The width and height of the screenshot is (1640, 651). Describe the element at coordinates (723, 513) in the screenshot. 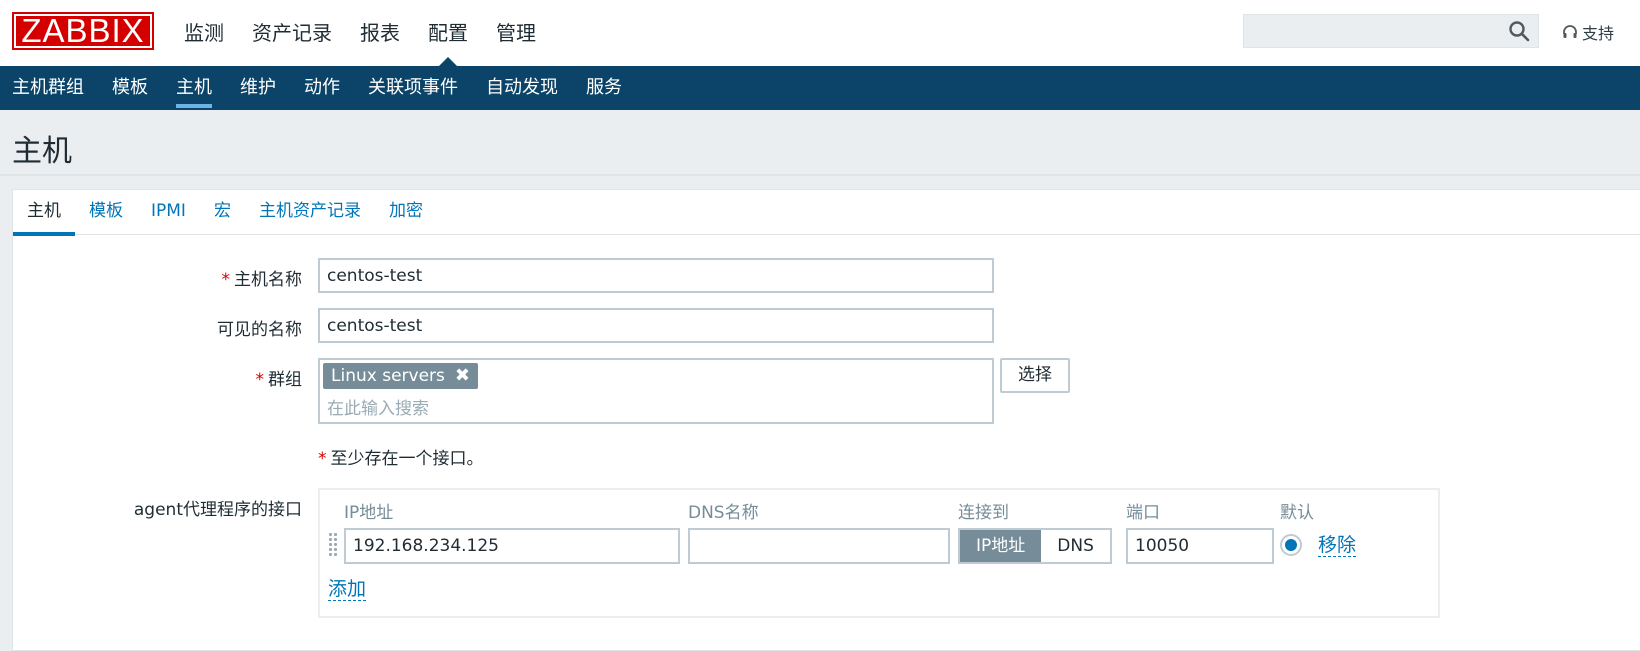

I see `col-dns: DNS名称` at that location.